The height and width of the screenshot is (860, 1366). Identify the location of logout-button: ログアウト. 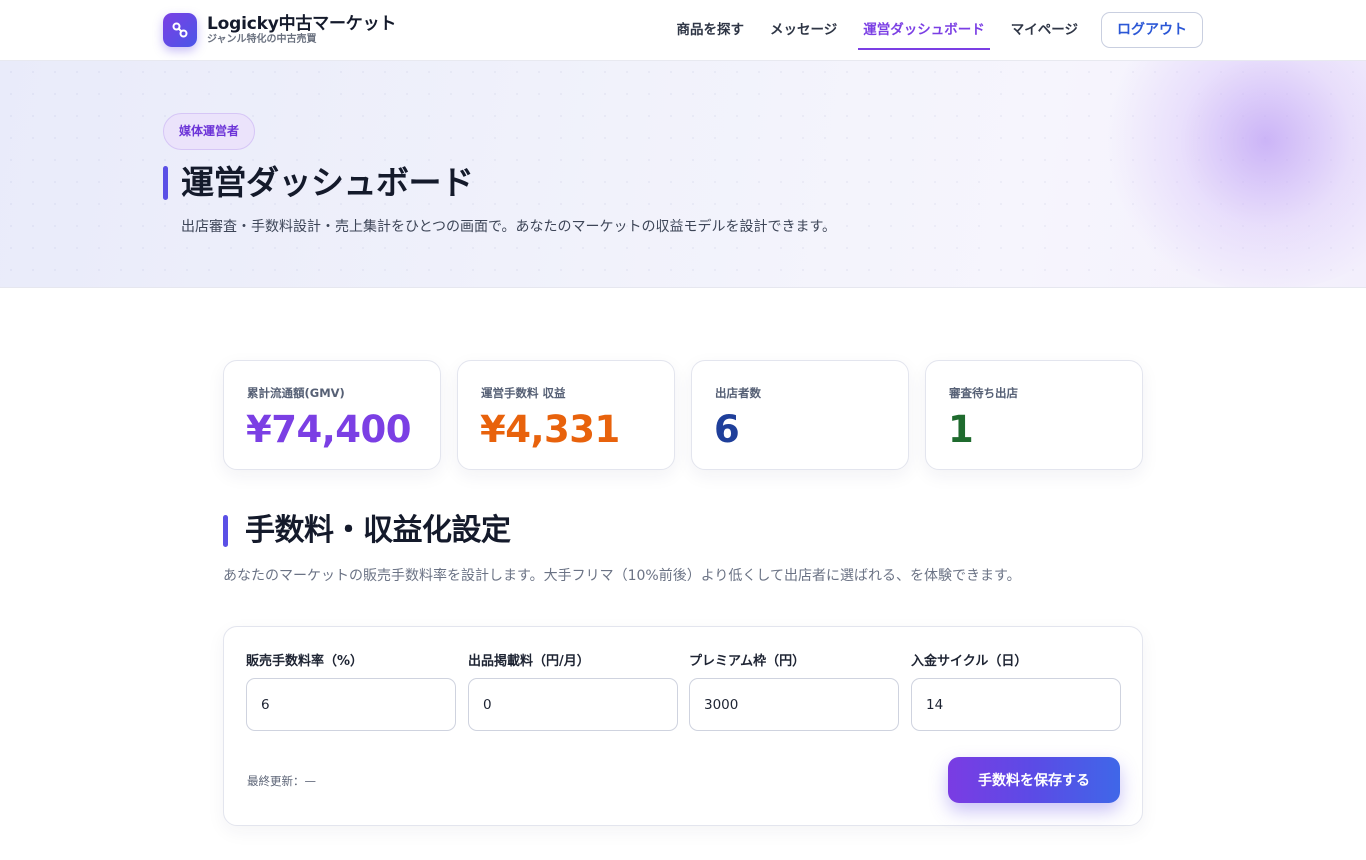
(1152, 30).